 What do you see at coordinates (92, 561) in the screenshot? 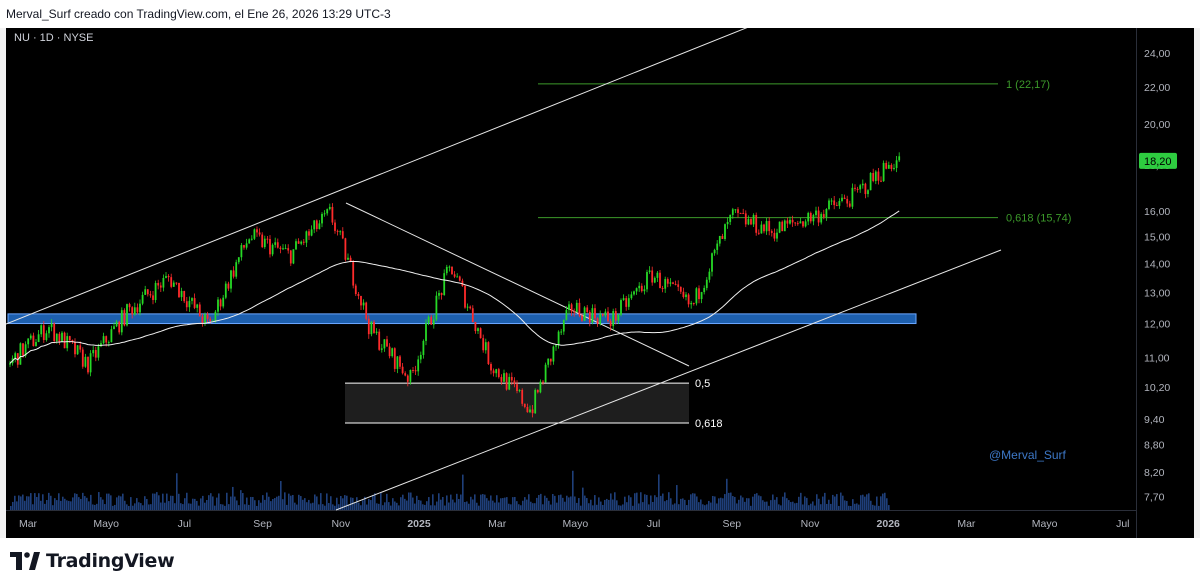
I see `tradingview-logo: TradingView` at bounding box center [92, 561].